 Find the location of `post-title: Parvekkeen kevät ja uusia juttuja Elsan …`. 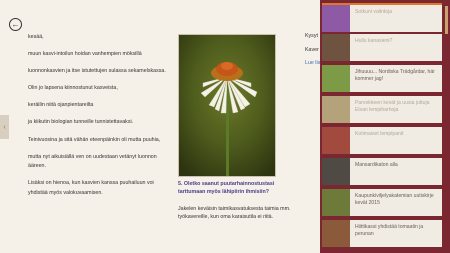

post-title: Parvekkeen kevät ja uusia juttuja Elsan … is located at coordinates (392, 106).